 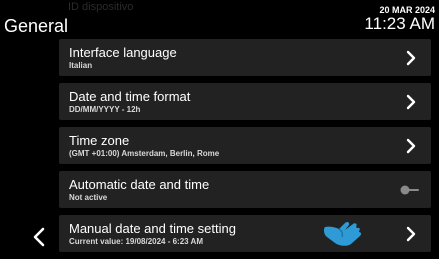 I want to click on setting-value: Current value: 19/08/2024 - 6:23 AM, so click(x=136, y=241).